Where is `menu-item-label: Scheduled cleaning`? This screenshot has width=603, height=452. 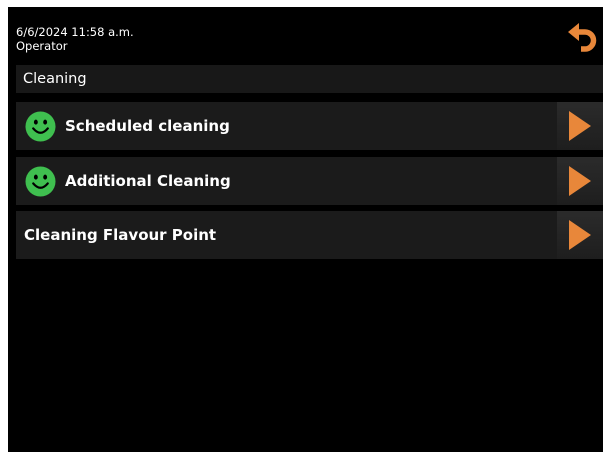
menu-item-label: Scheduled cleaning is located at coordinates (147, 126).